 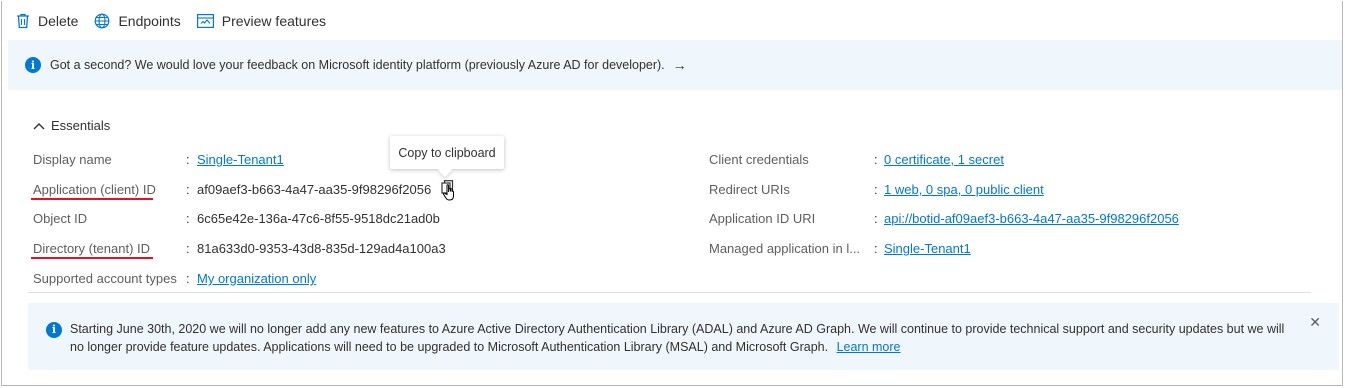 What do you see at coordinates (274, 21) in the screenshot?
I see `preview-features-label: Preview features` at bounding box center [274, 21].